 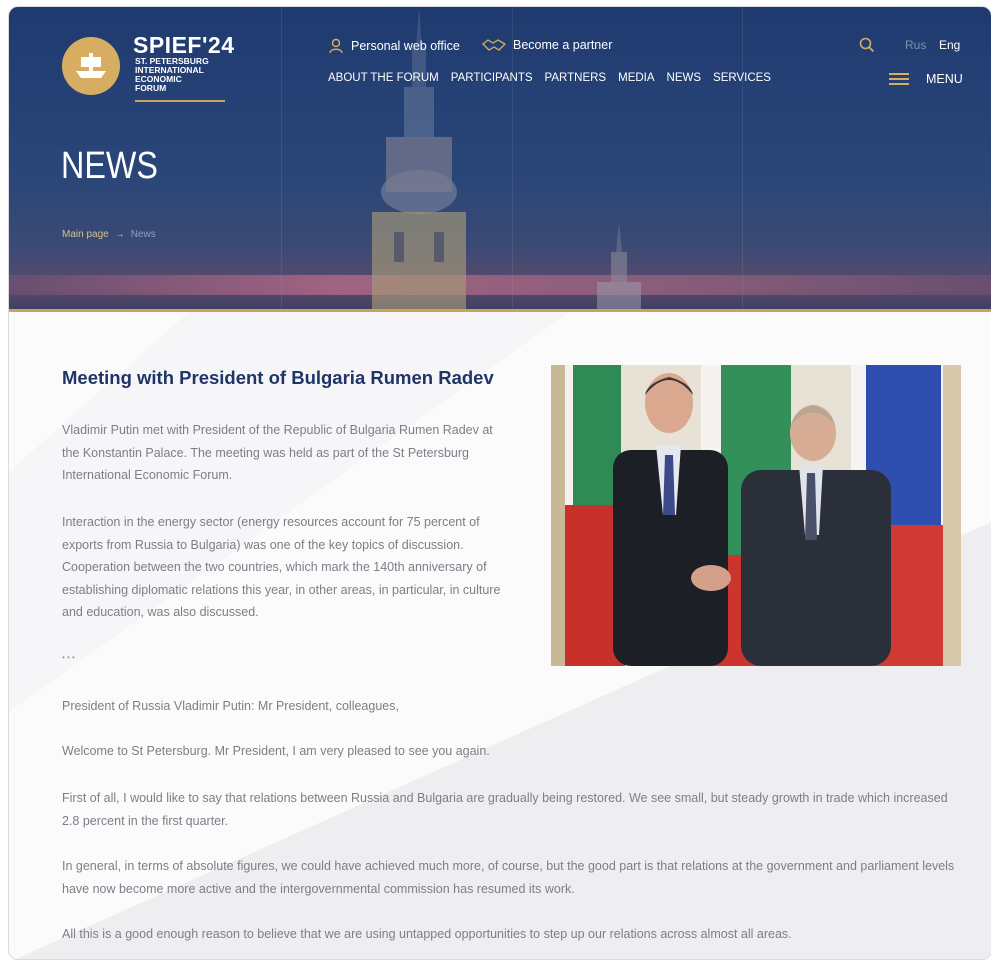 I want to click on ship-icon, so click(x=91, y=65).